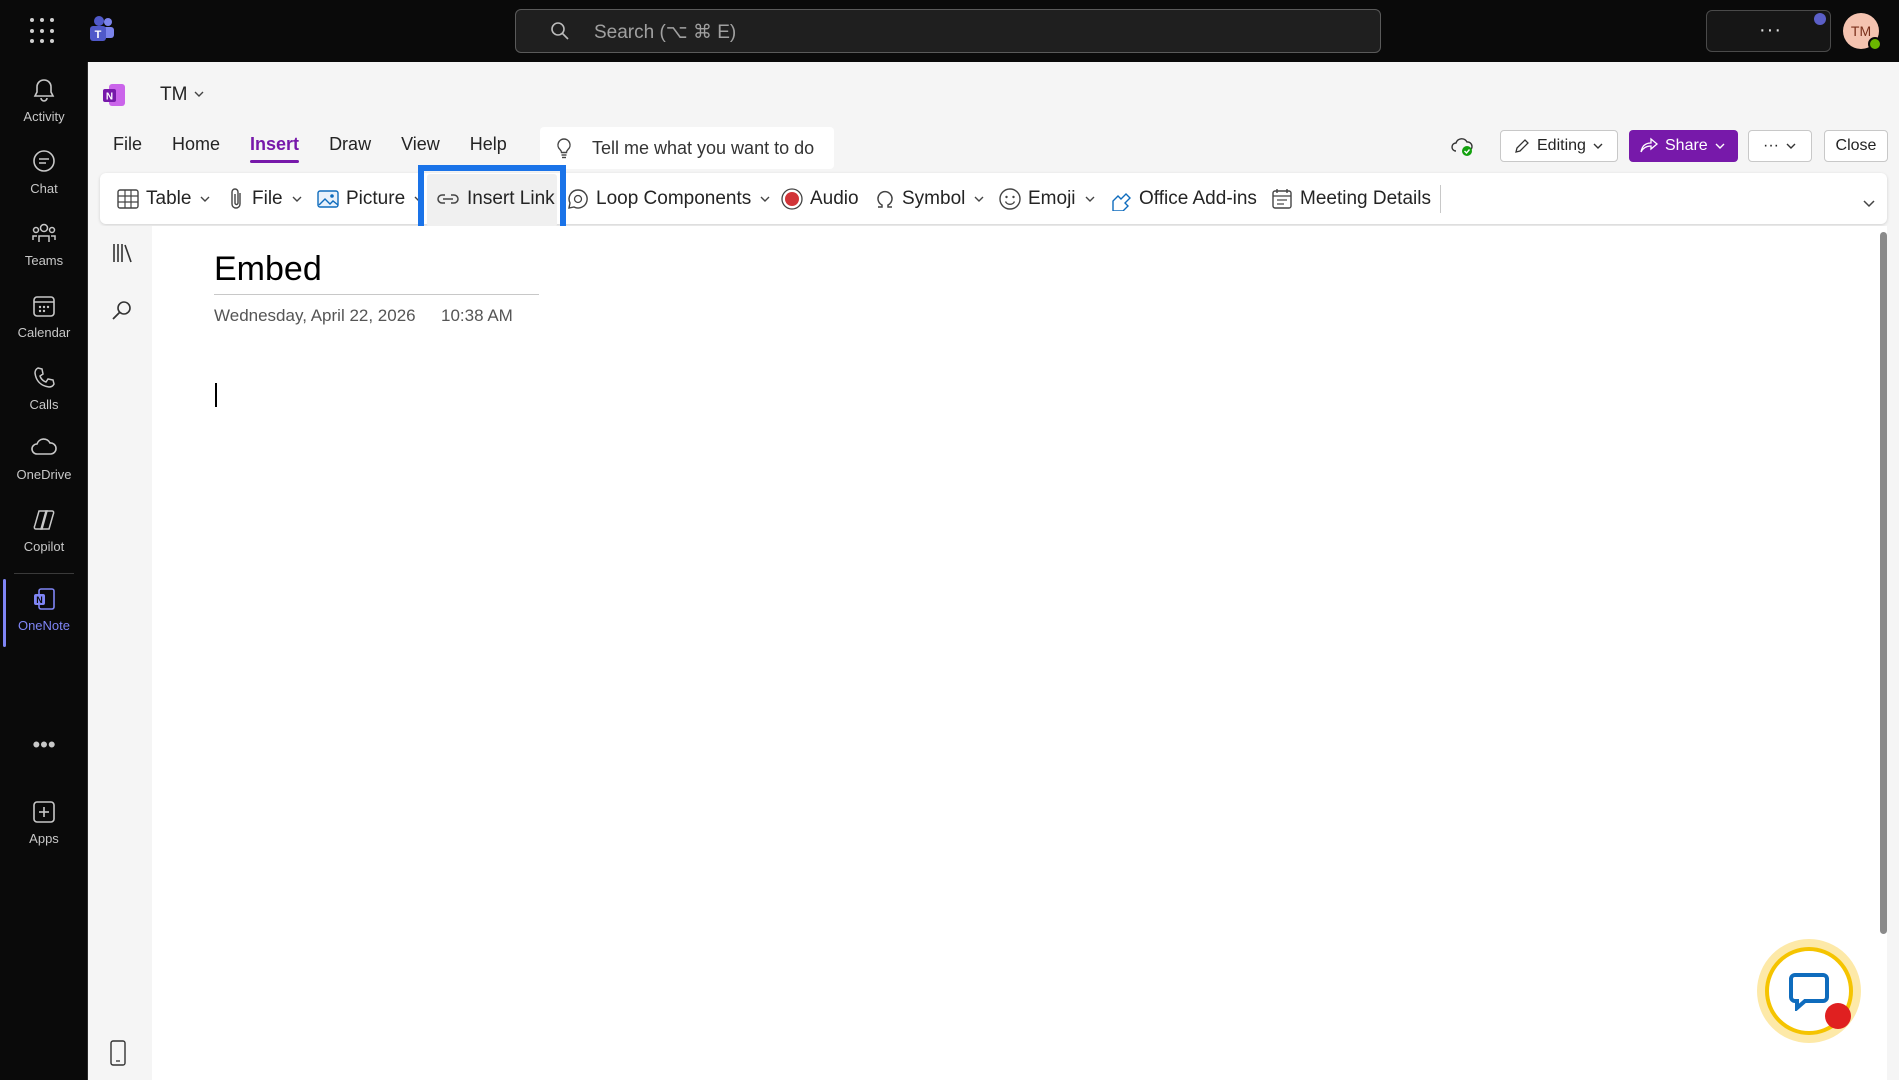 The image size is (1899, 1080). I want to click on rail-item-chat: Chat, so click(44, 175).